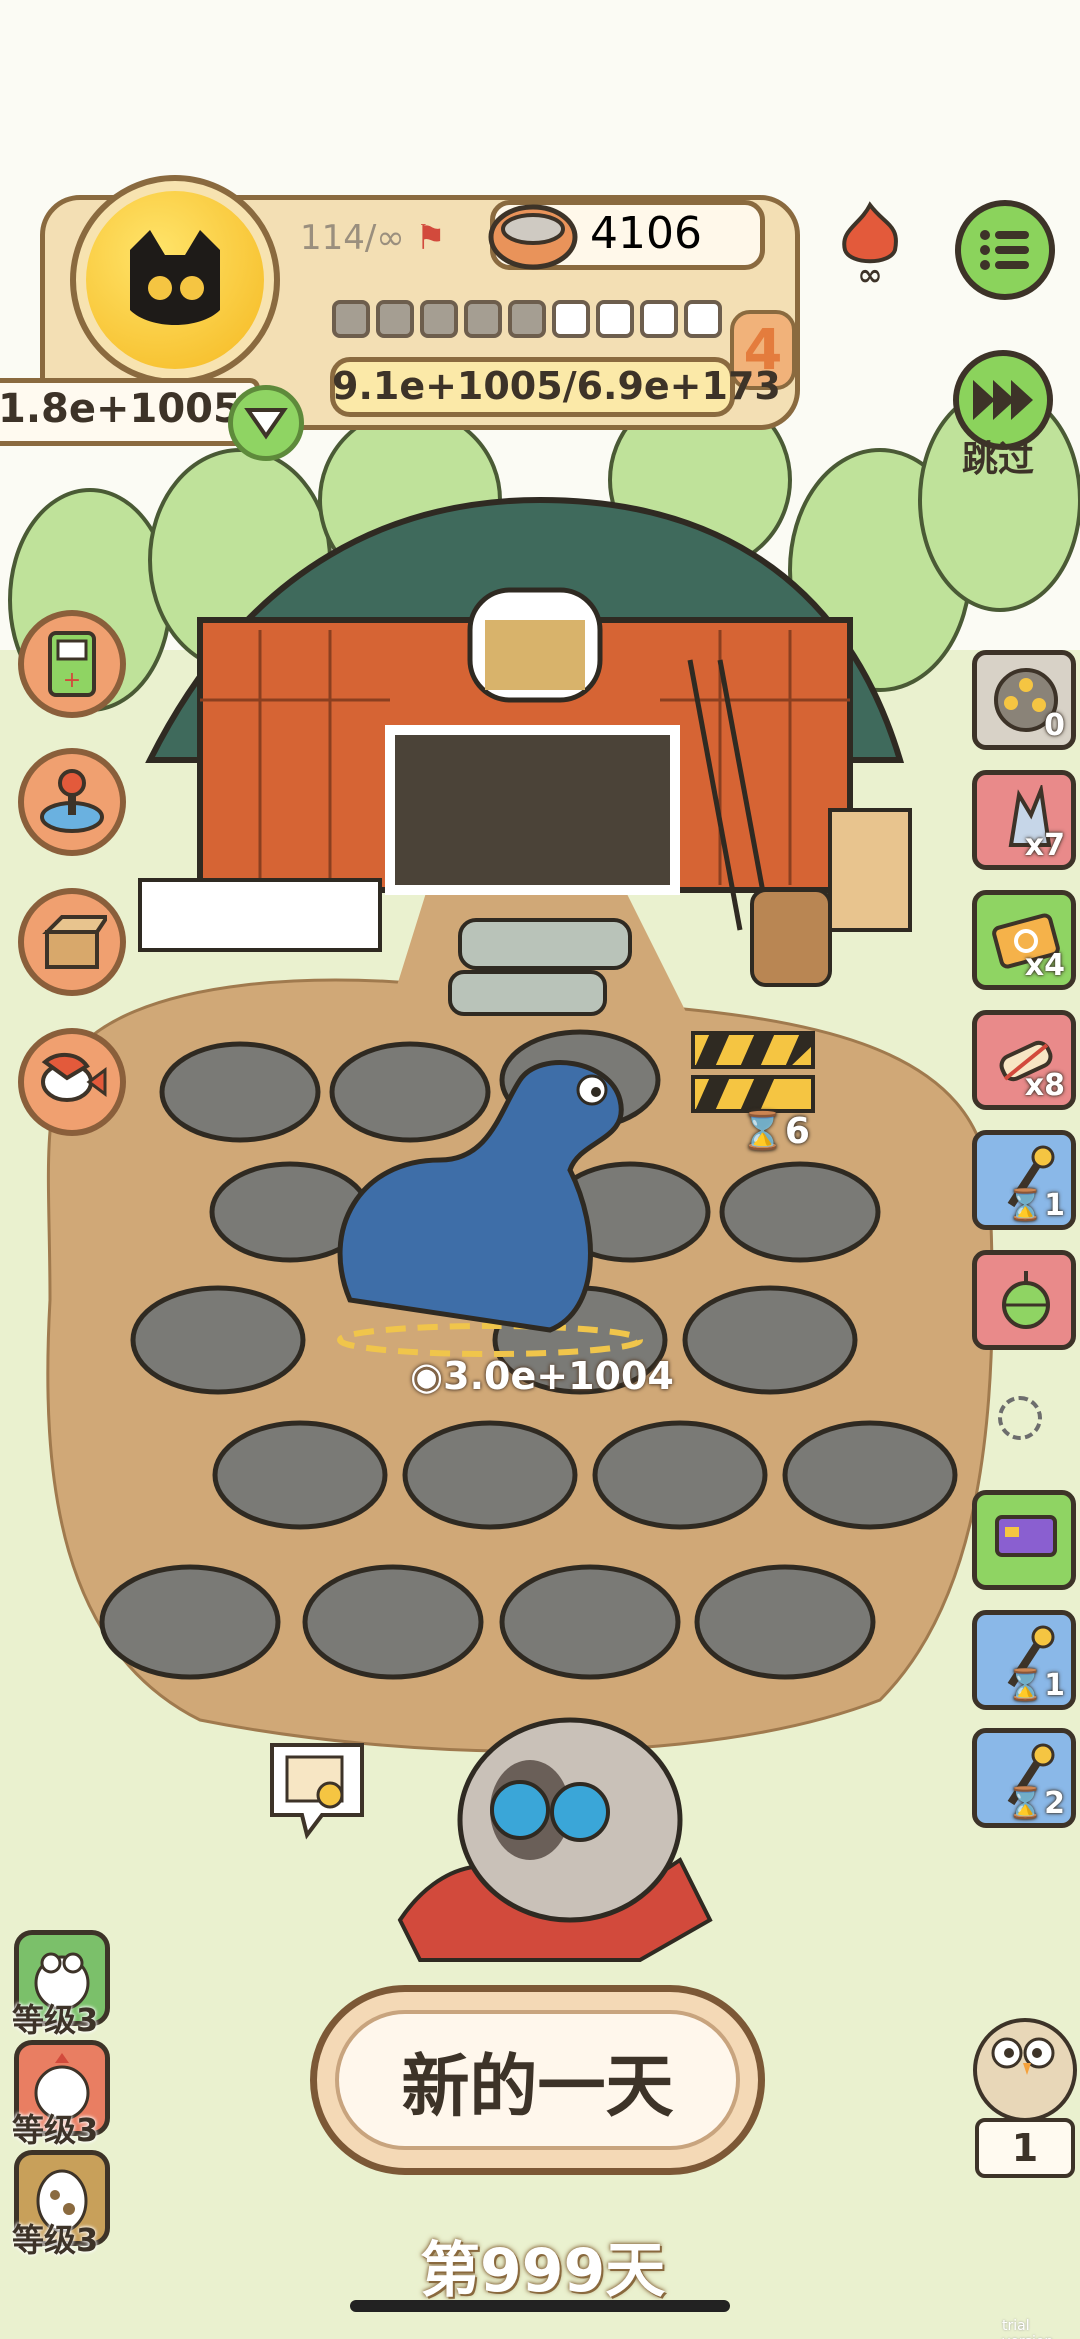  What do you see at coordinates (1024, 1180) in the screenshot?
I see `item-shovel-1: ⌛1` at bounding box center [1024, 1180].